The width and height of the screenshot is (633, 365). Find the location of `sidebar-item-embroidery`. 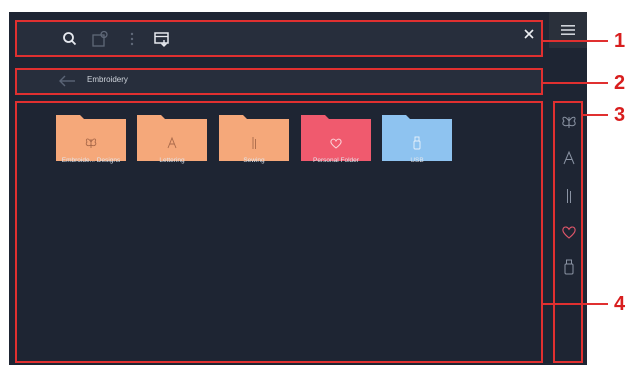

sidebar-item-embroidery is located at coordinates (569, 122).